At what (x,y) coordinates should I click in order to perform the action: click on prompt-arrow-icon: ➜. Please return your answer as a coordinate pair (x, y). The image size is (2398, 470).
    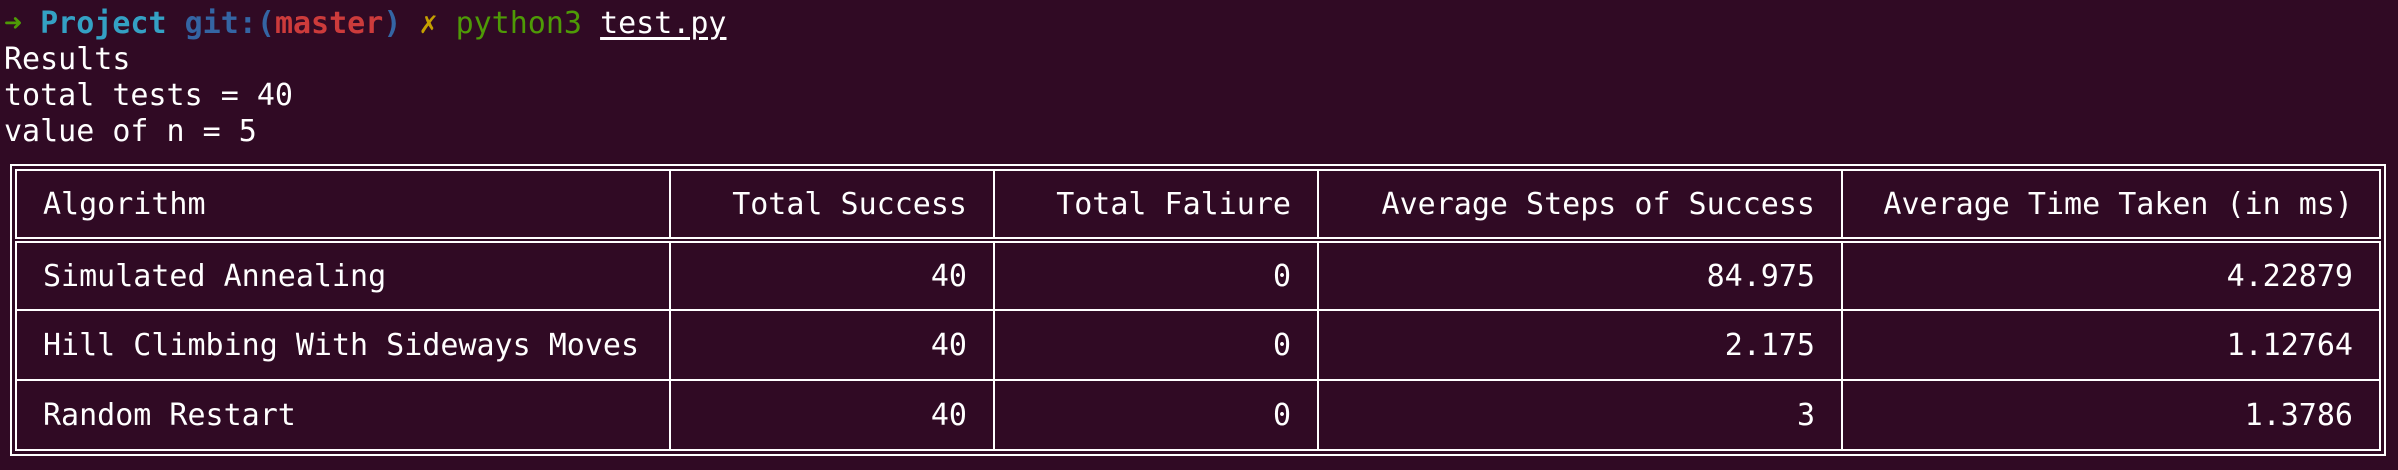
    Looking at the image, I should click on (13, 23).